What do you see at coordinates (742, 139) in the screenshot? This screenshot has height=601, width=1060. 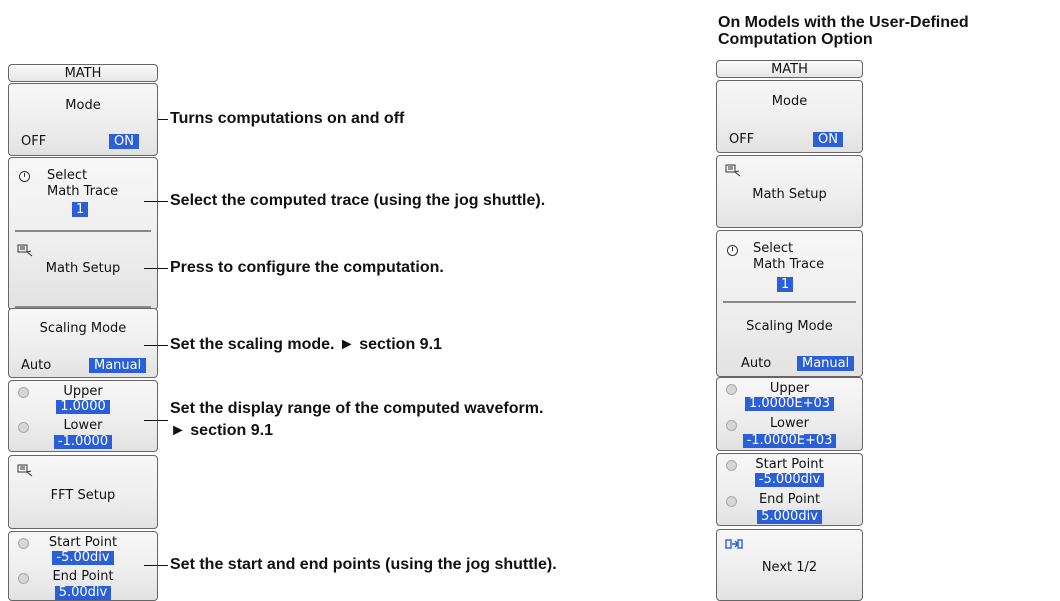 I see `right-mode-off: OFF` at bounding box center [742, 139].